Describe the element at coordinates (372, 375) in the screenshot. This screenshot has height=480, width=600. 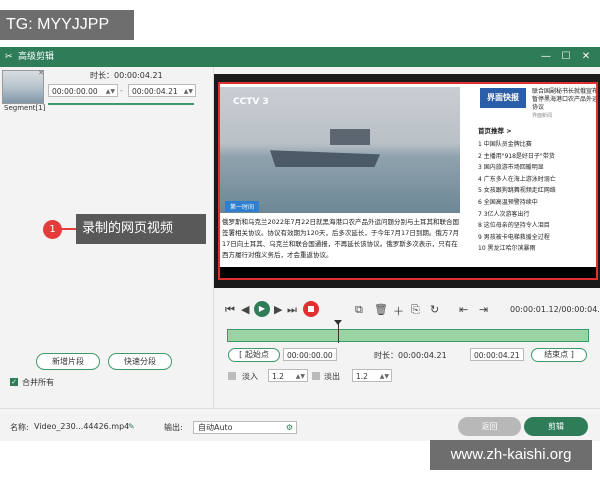
I see `fade-out-input: 1.2 ▲▼` at that location.